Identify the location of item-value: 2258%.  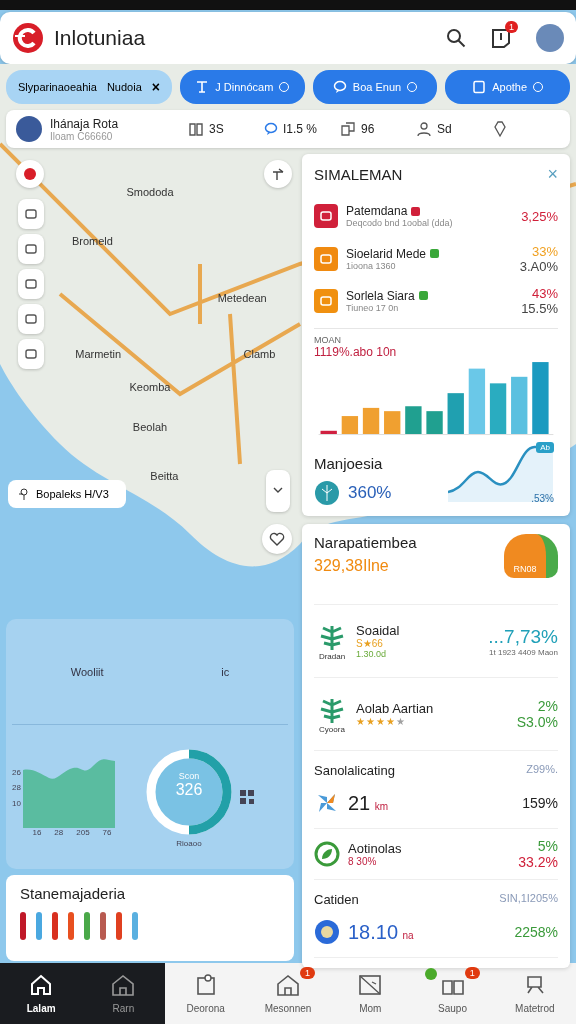
(536, 932).